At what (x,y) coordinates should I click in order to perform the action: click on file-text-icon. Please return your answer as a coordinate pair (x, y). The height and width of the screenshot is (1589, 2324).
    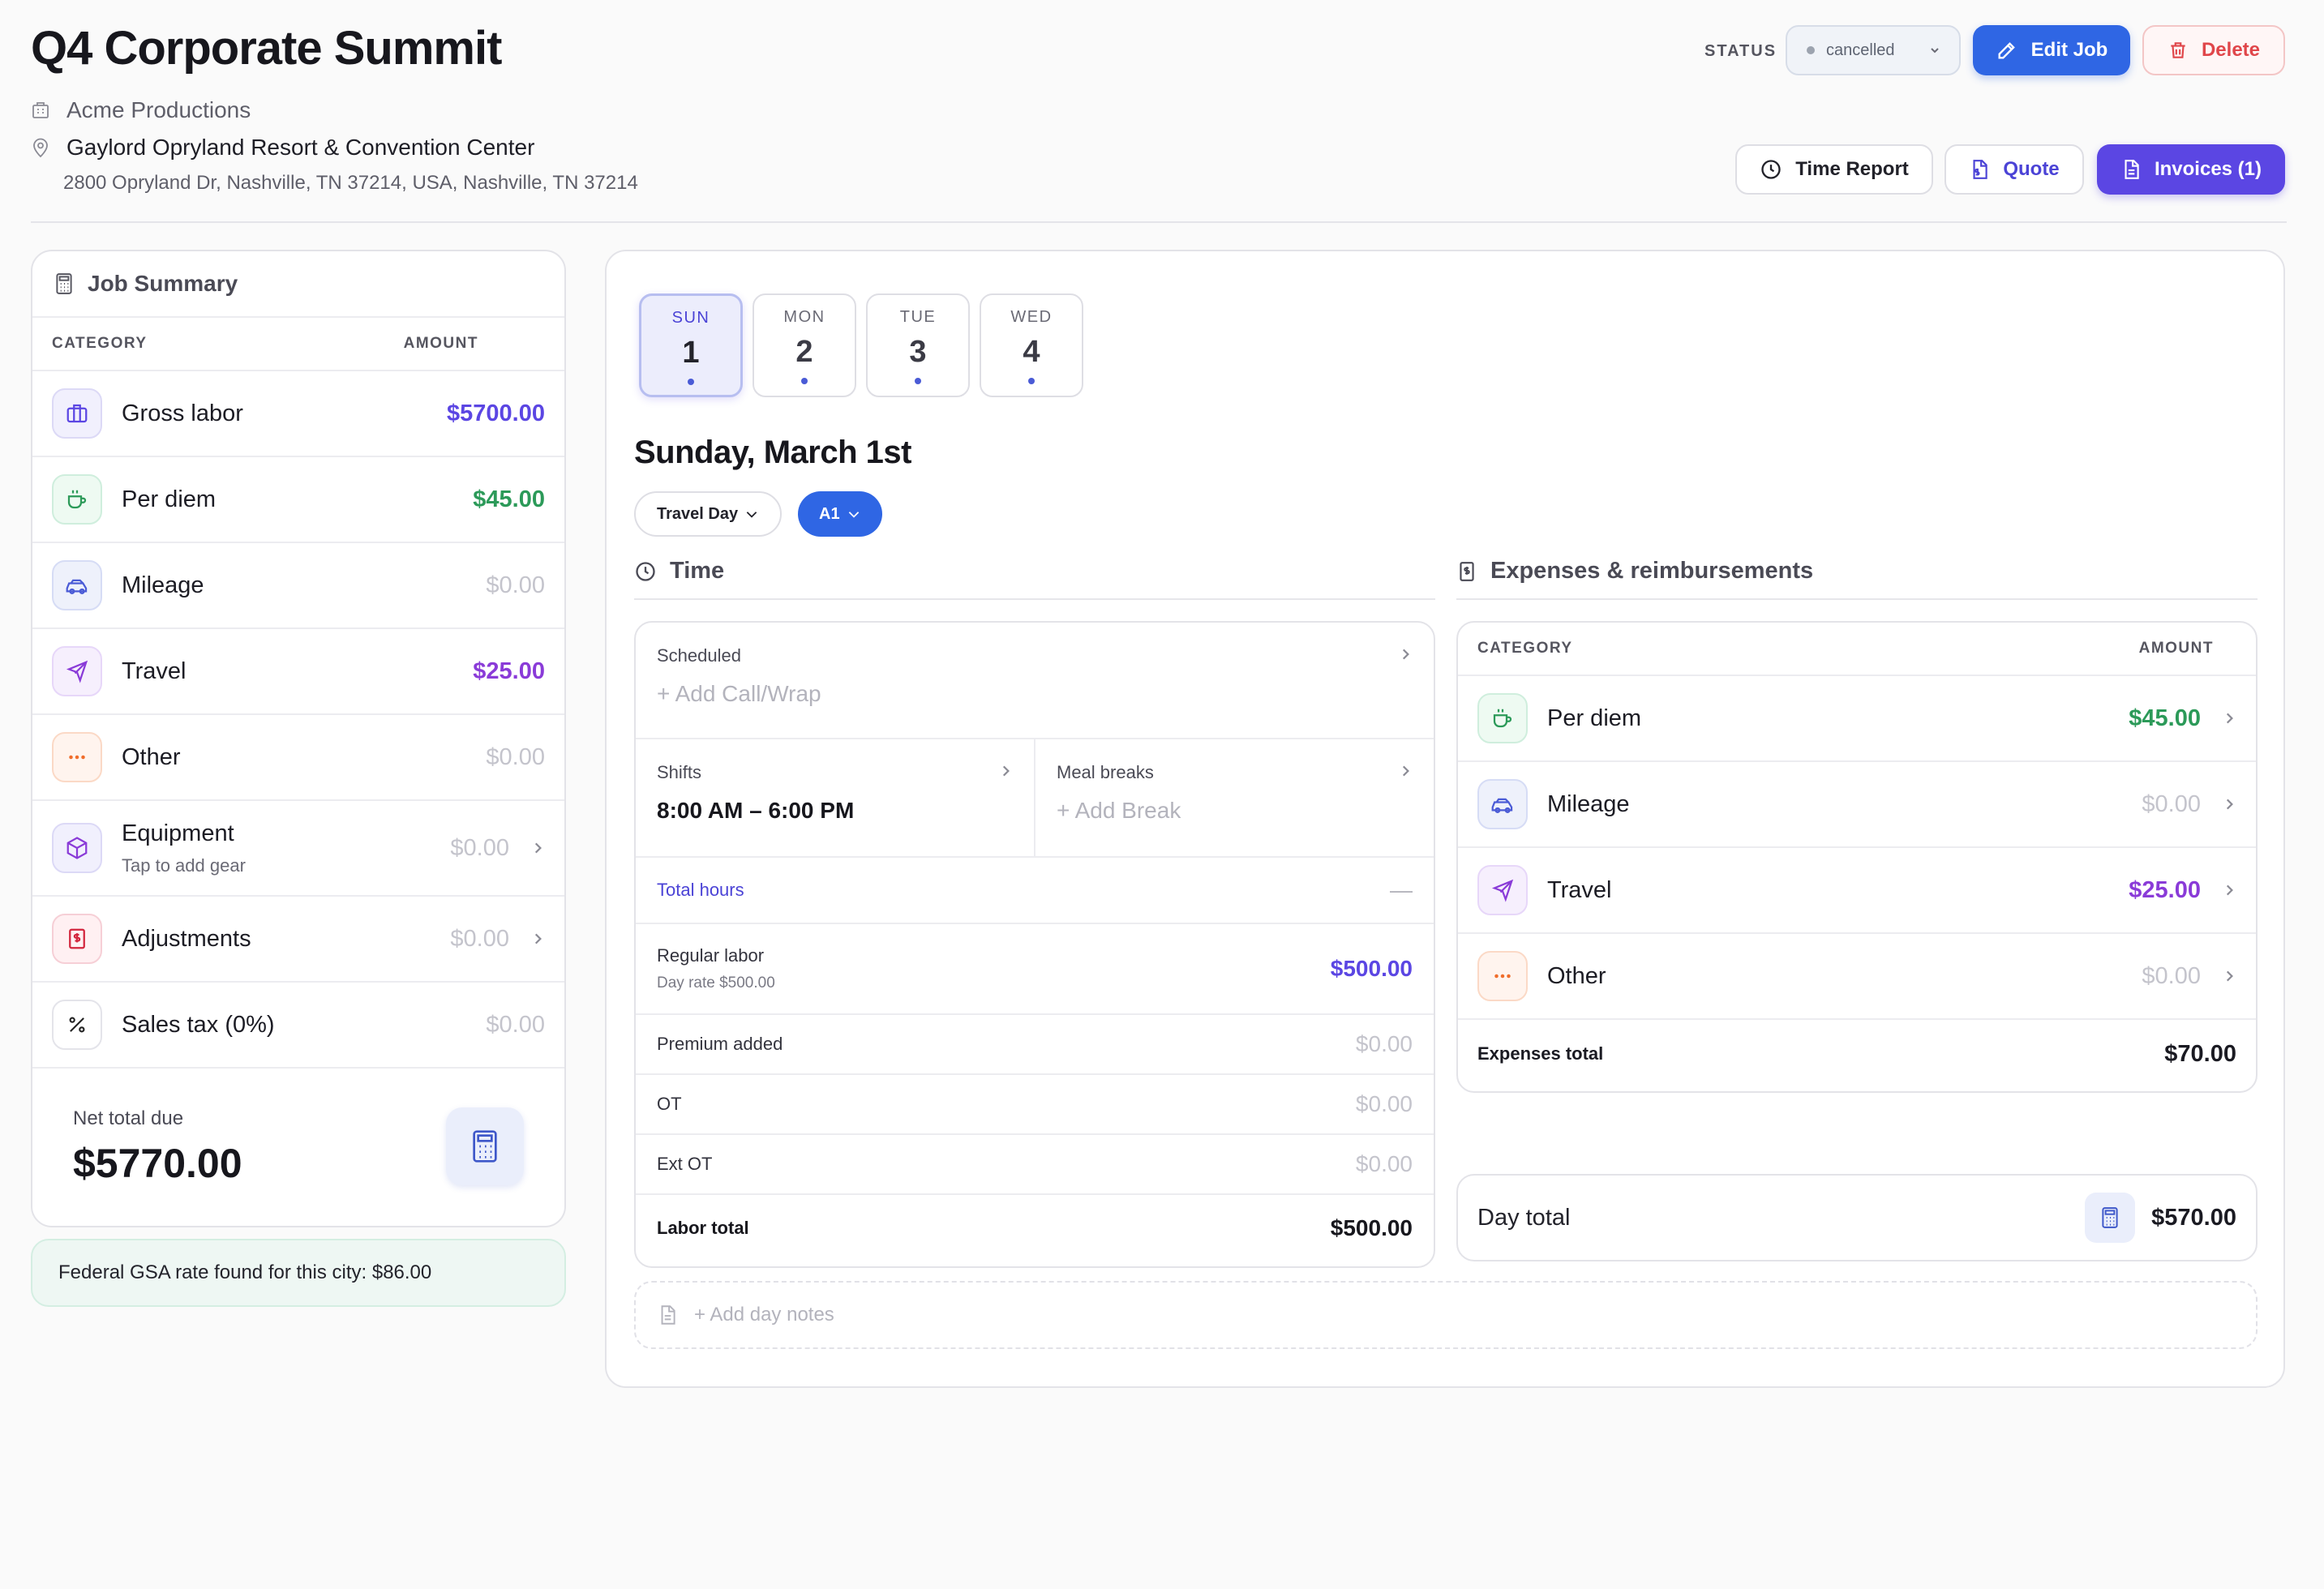
    Looking at the image, I should click on (2131, 169).